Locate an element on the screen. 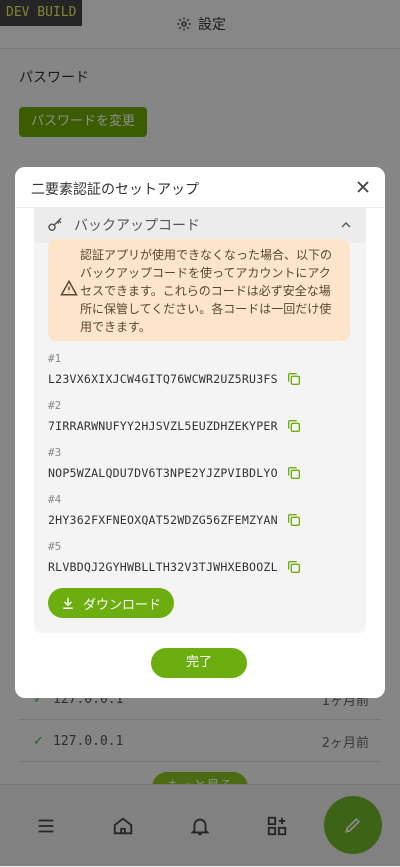  warning-icon is located at coordinates (69, 287).